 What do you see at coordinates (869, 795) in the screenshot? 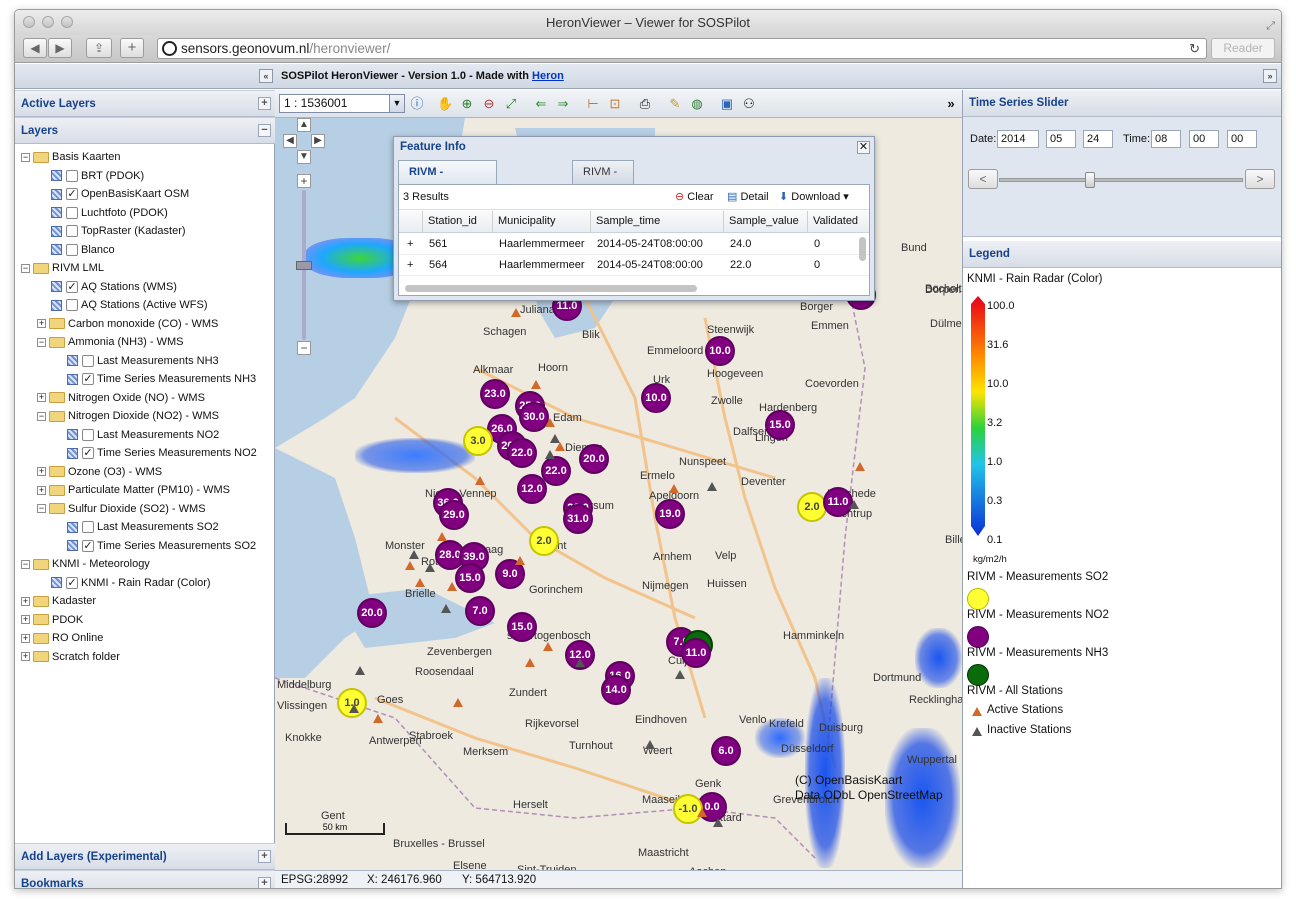
I see `attribution-text-2: Data ODbL OpenStreetMap` at bounding box center [869, 795].